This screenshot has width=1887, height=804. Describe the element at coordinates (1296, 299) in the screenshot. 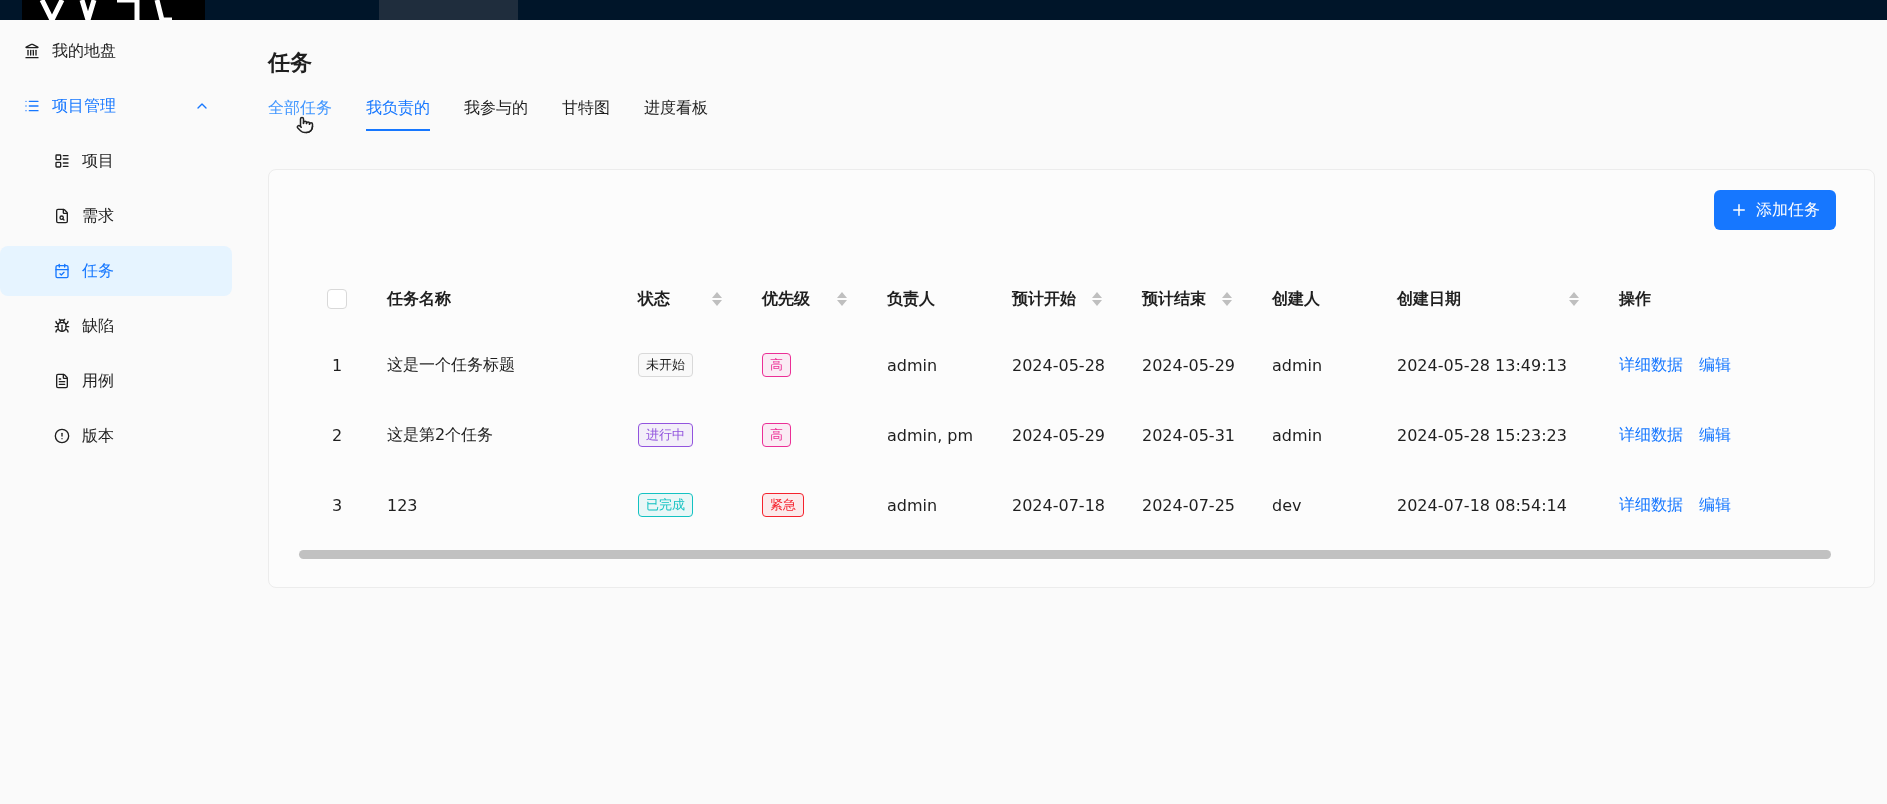

I see `column-header: 创建人` at that location.